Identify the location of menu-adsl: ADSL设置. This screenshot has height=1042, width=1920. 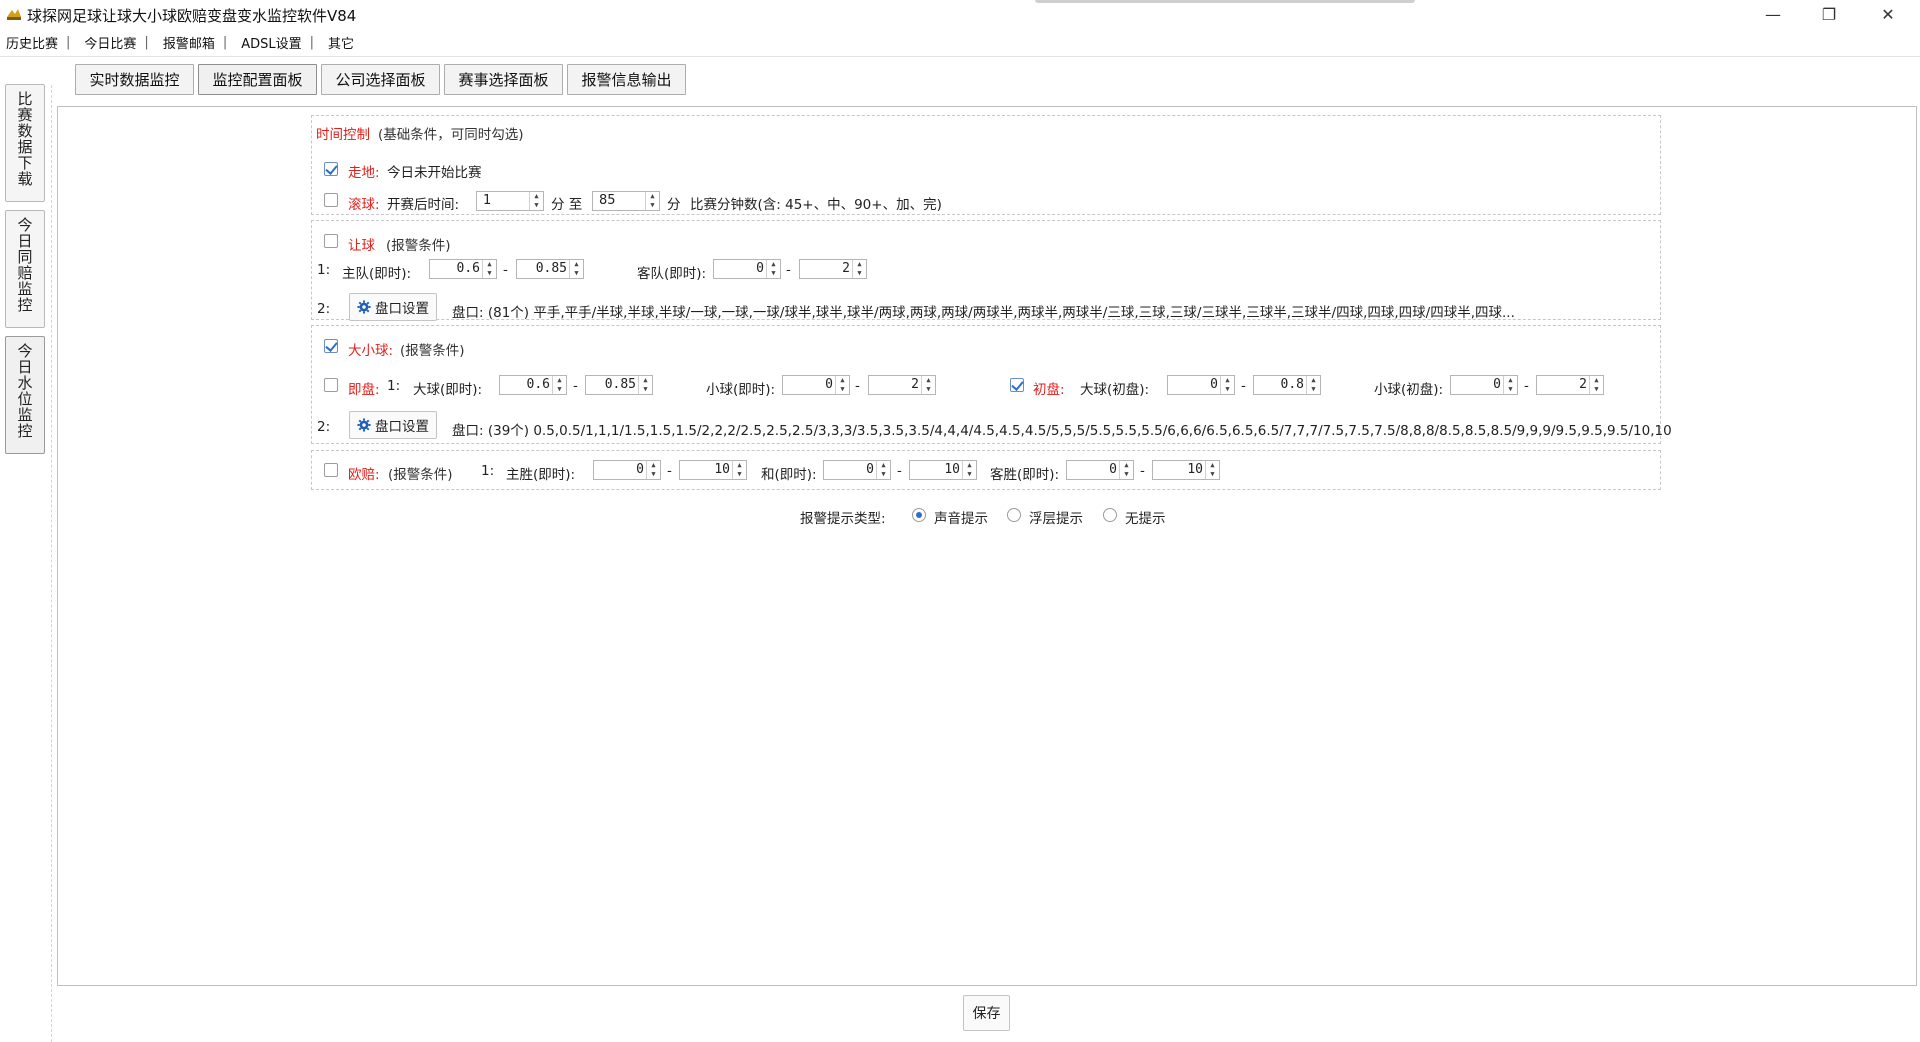
(268, 42).